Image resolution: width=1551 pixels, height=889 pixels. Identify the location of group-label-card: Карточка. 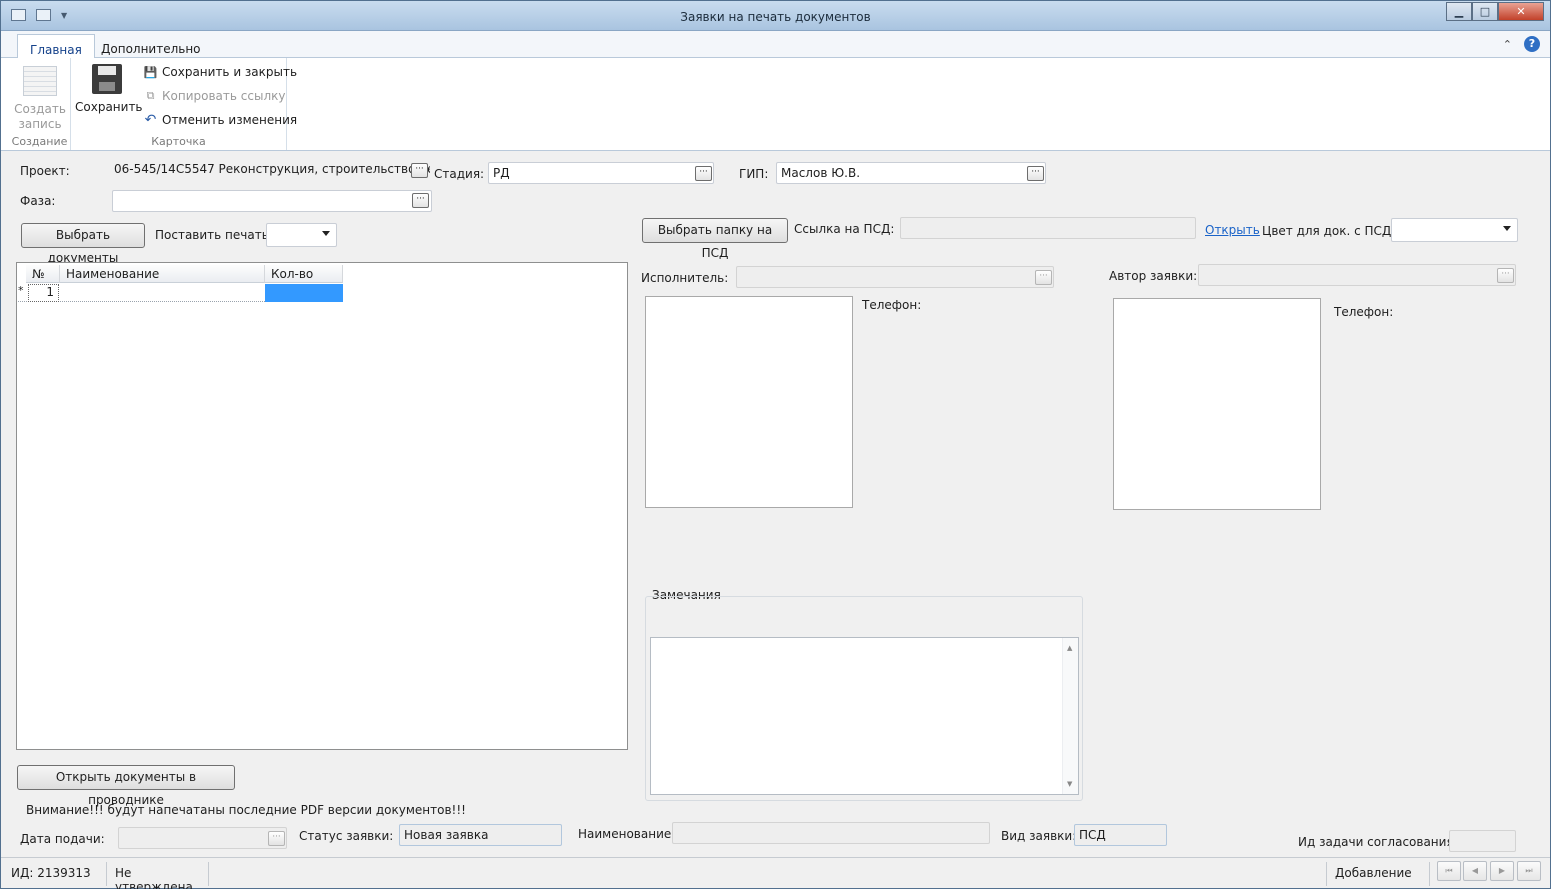
(178, 141).